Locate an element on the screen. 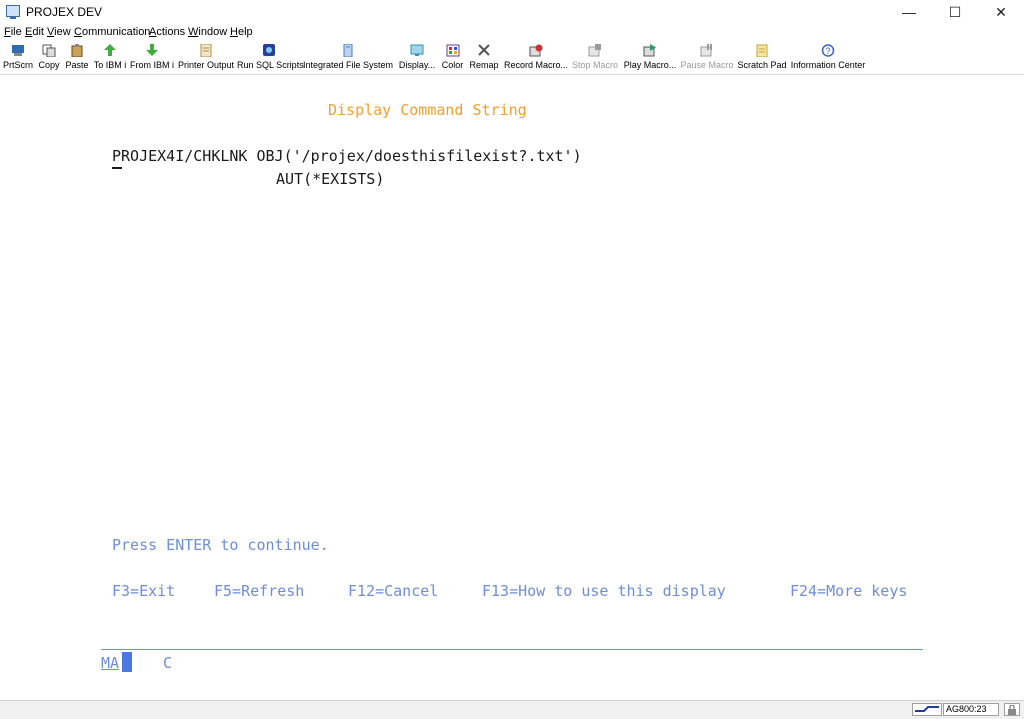  session-lock-icon is located at coordinates (1012, 709).